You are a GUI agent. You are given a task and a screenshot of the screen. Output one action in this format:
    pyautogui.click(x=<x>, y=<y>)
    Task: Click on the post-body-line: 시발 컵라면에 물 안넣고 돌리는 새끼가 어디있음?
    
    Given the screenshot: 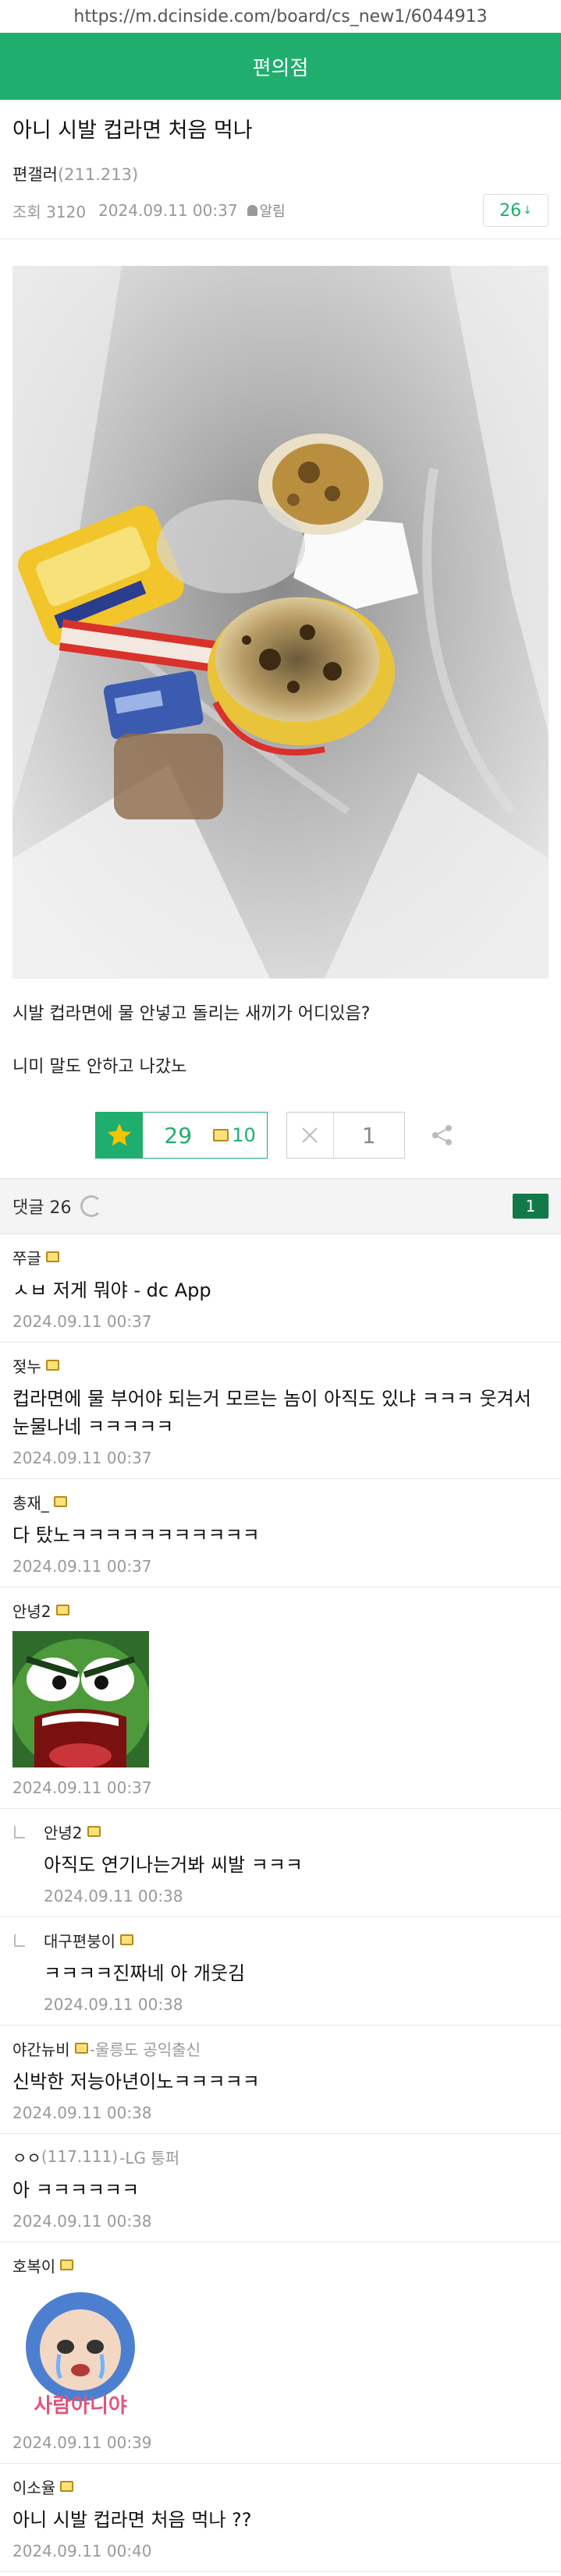 What is the action you would take?
    pyautogui.click(x=191, y=1014)
    